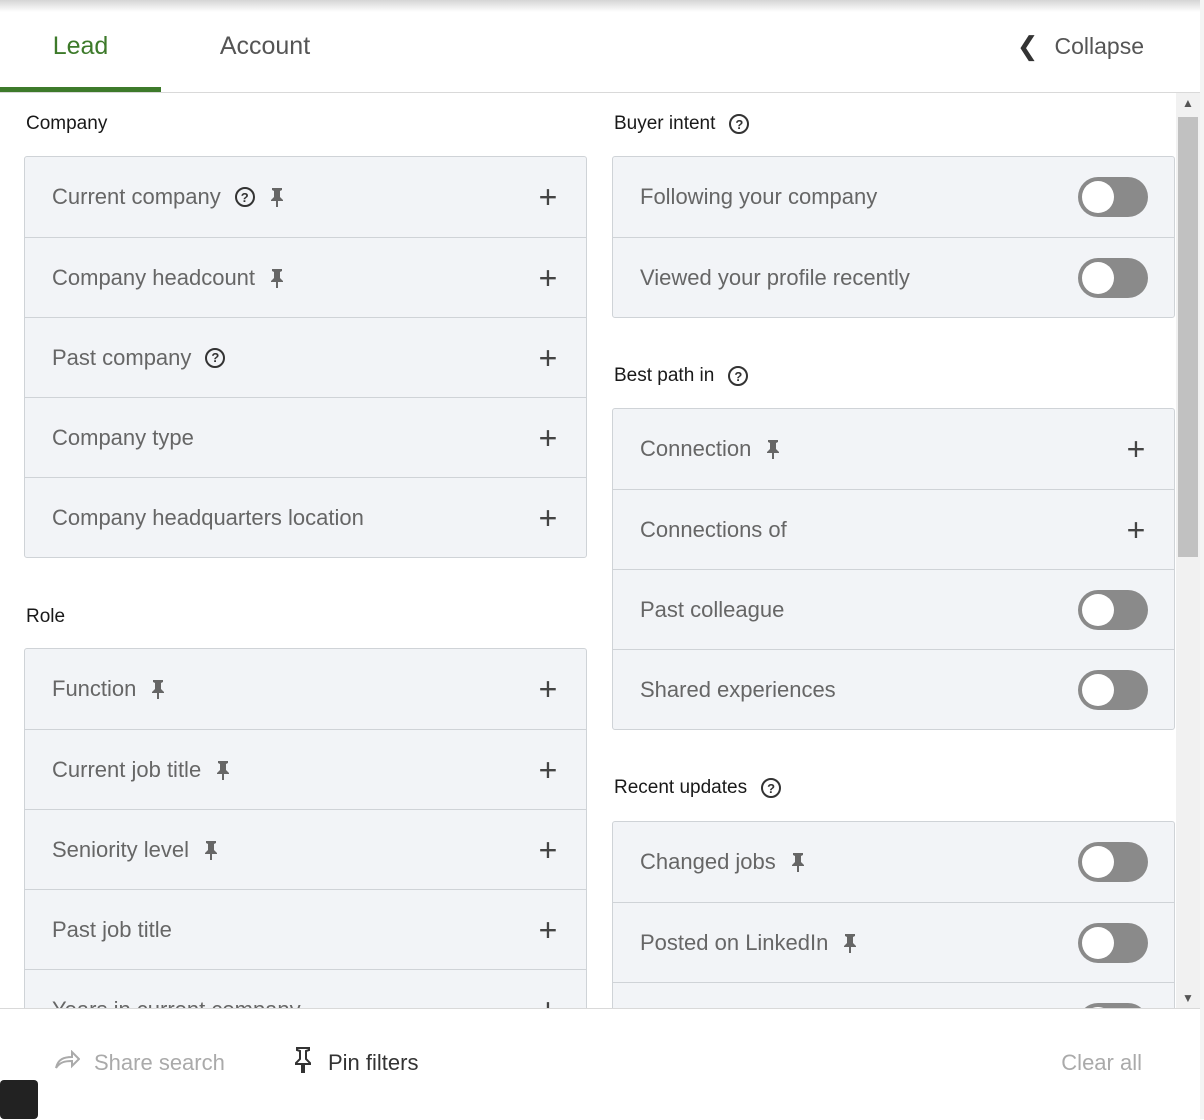  I want to click on filter-changed-jobs: Changed jobs, so click(893, 862).